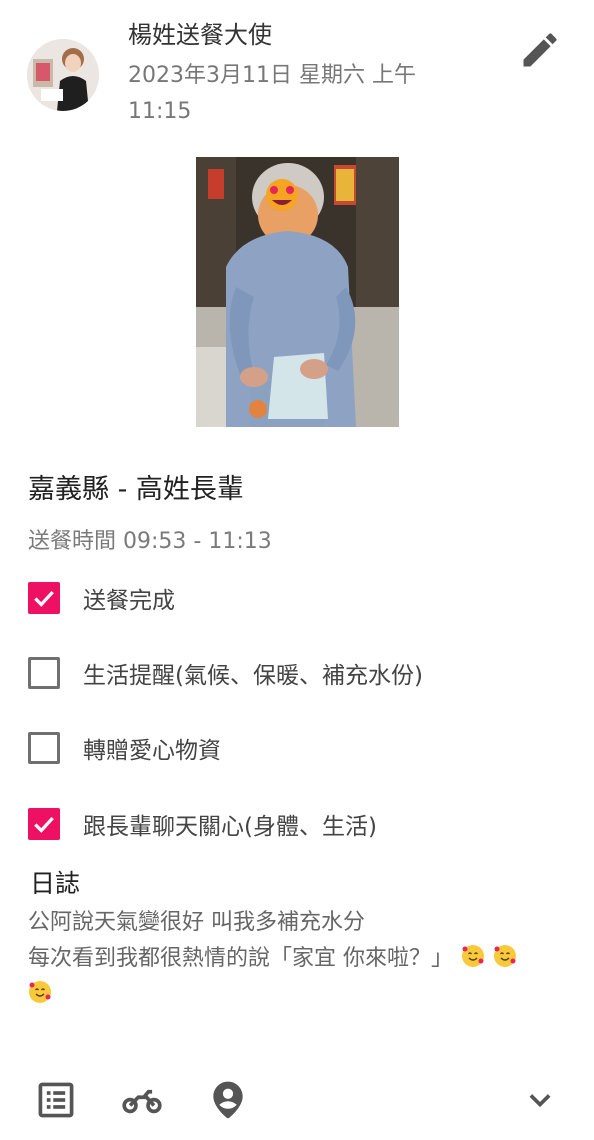  What do you see at coordinates (150, 541) in the screenshot?
I see `delivery-time: 送餐時間 09:53 - 11:13` at bounding box center [150, 541].